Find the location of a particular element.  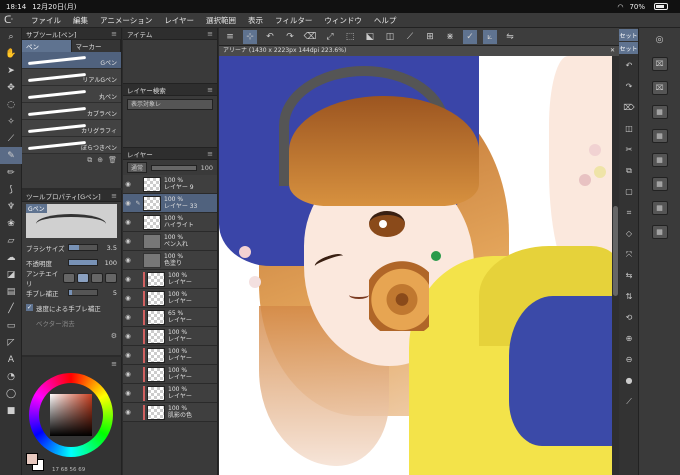

clip-studio-logo-icon: ᑢ is located at coordinates (10, 20).